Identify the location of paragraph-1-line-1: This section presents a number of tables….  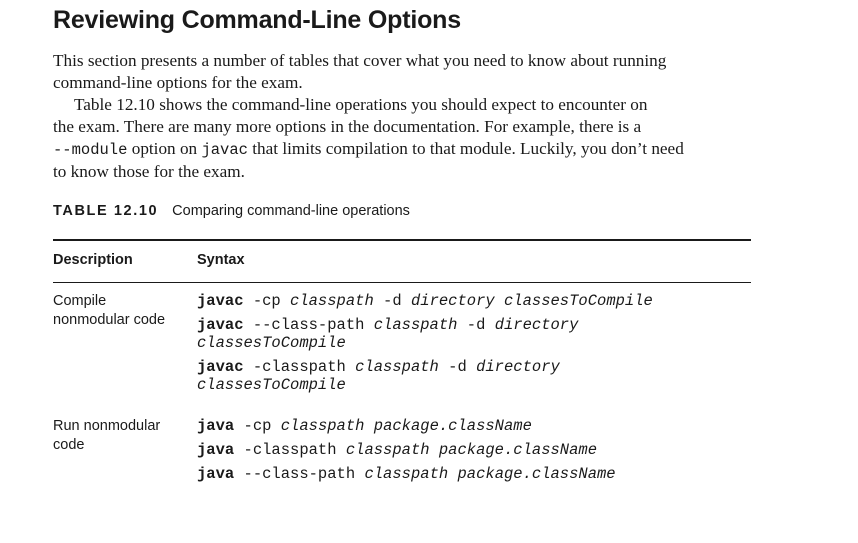
(360, 60).